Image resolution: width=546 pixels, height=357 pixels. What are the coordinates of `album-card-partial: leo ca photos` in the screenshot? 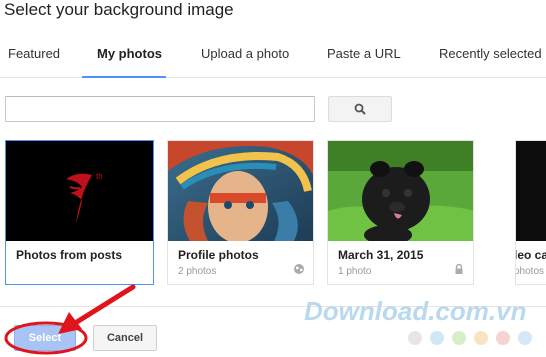 It's located at (530, 212).